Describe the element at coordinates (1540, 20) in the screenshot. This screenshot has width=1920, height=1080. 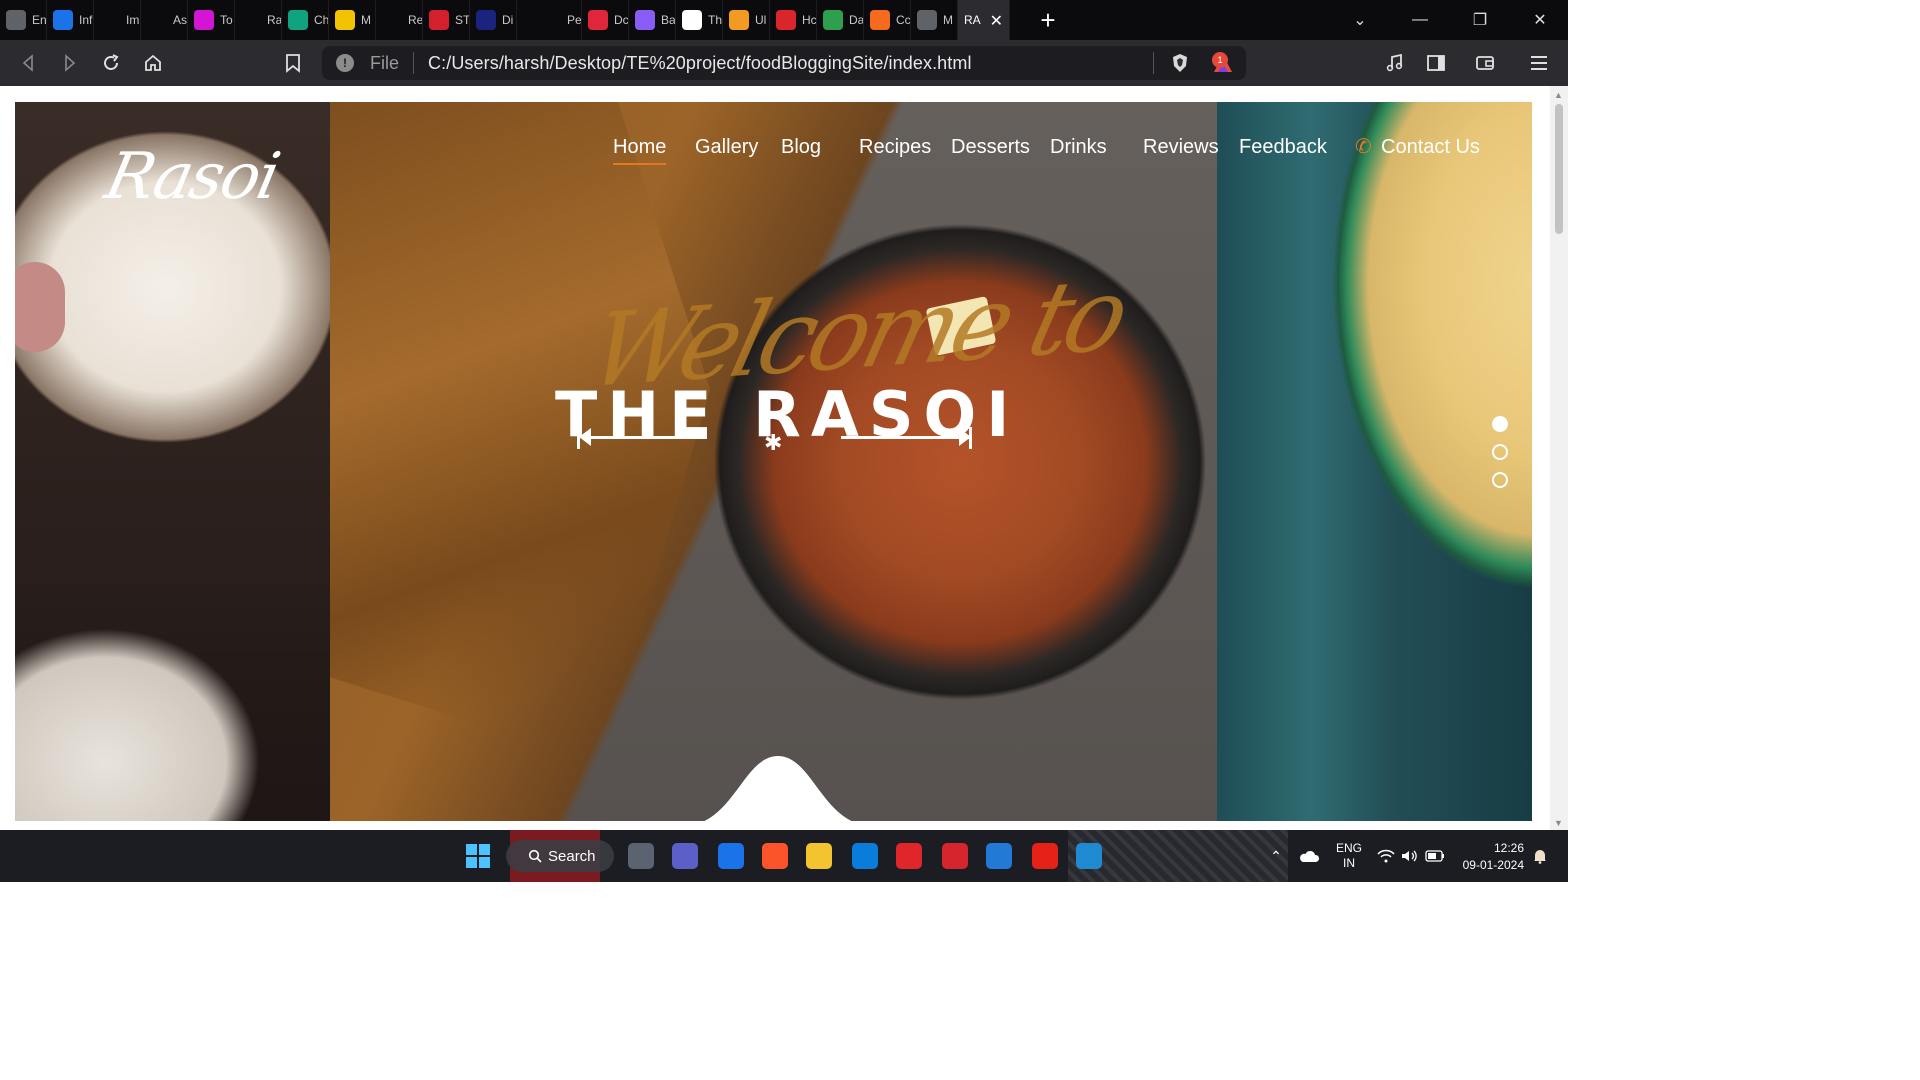
I see `close-window-button: ✕` at that location.